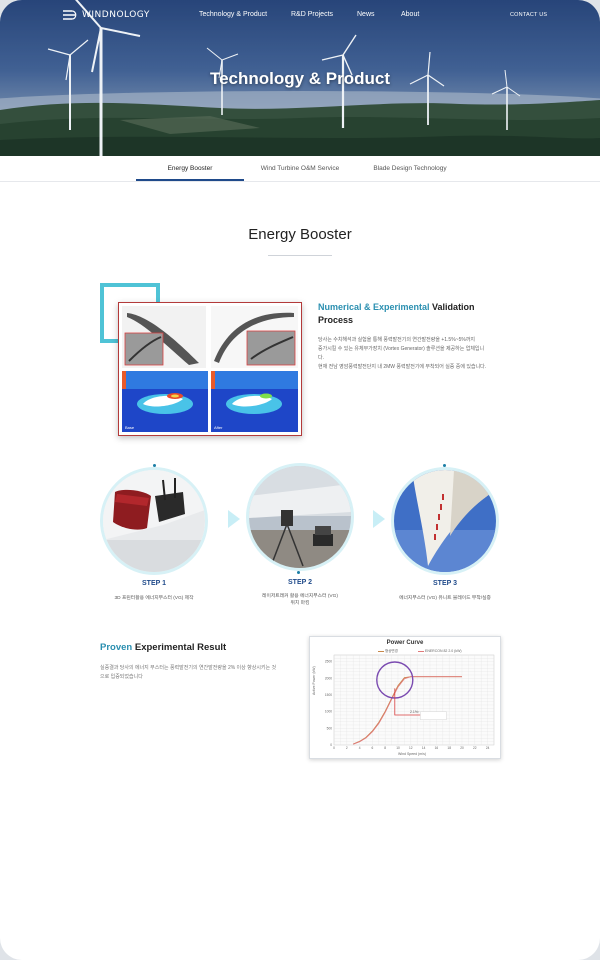  Describe the element at coordinates (437, 748) in the screenshot. I see `x-tick-label: 16` at that location.